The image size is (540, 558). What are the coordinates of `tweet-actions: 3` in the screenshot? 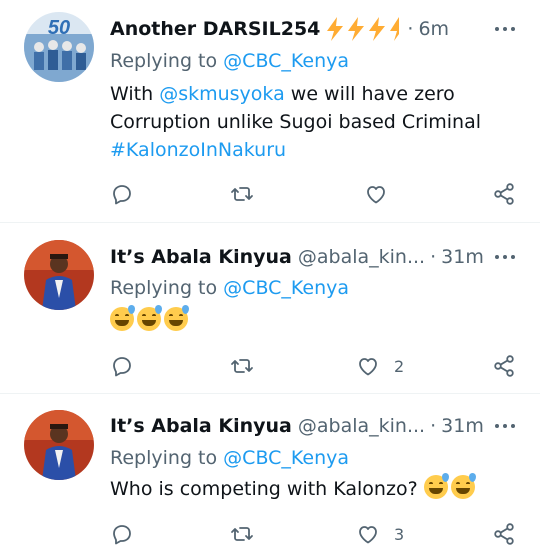 It's located at (310, 534).